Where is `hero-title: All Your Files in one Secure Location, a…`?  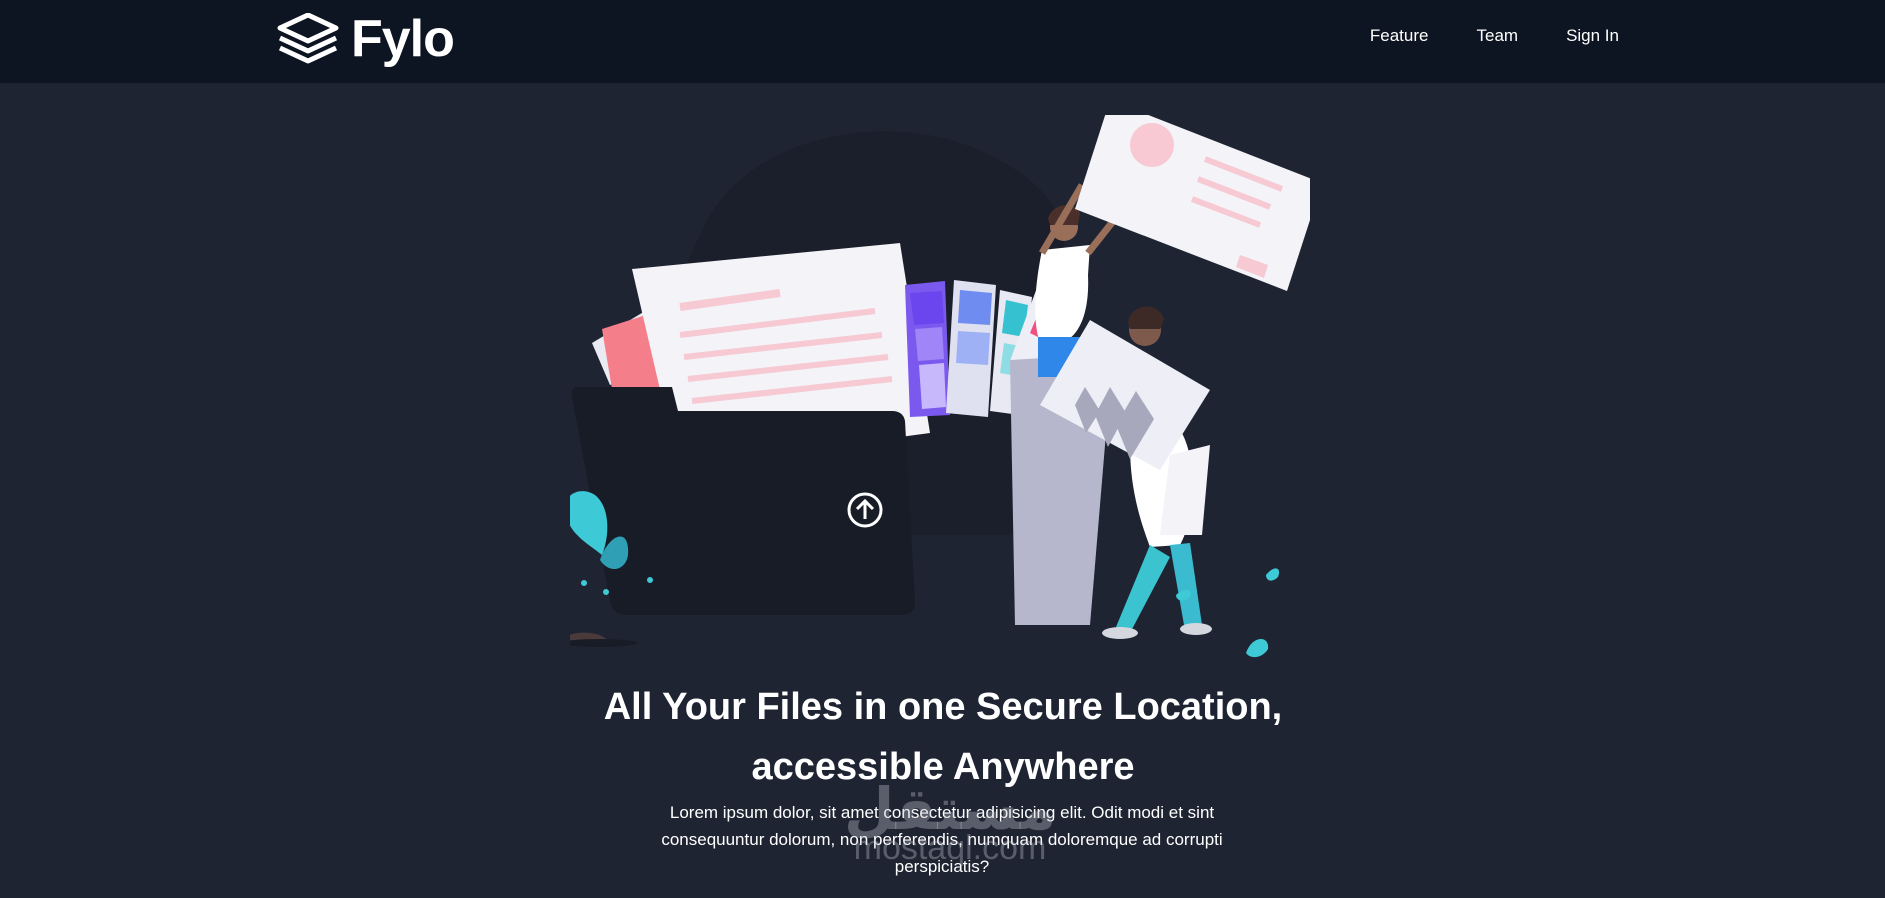
hero-title: All Your Files in one Secure Location, a… is located at coordinates (943, 737).